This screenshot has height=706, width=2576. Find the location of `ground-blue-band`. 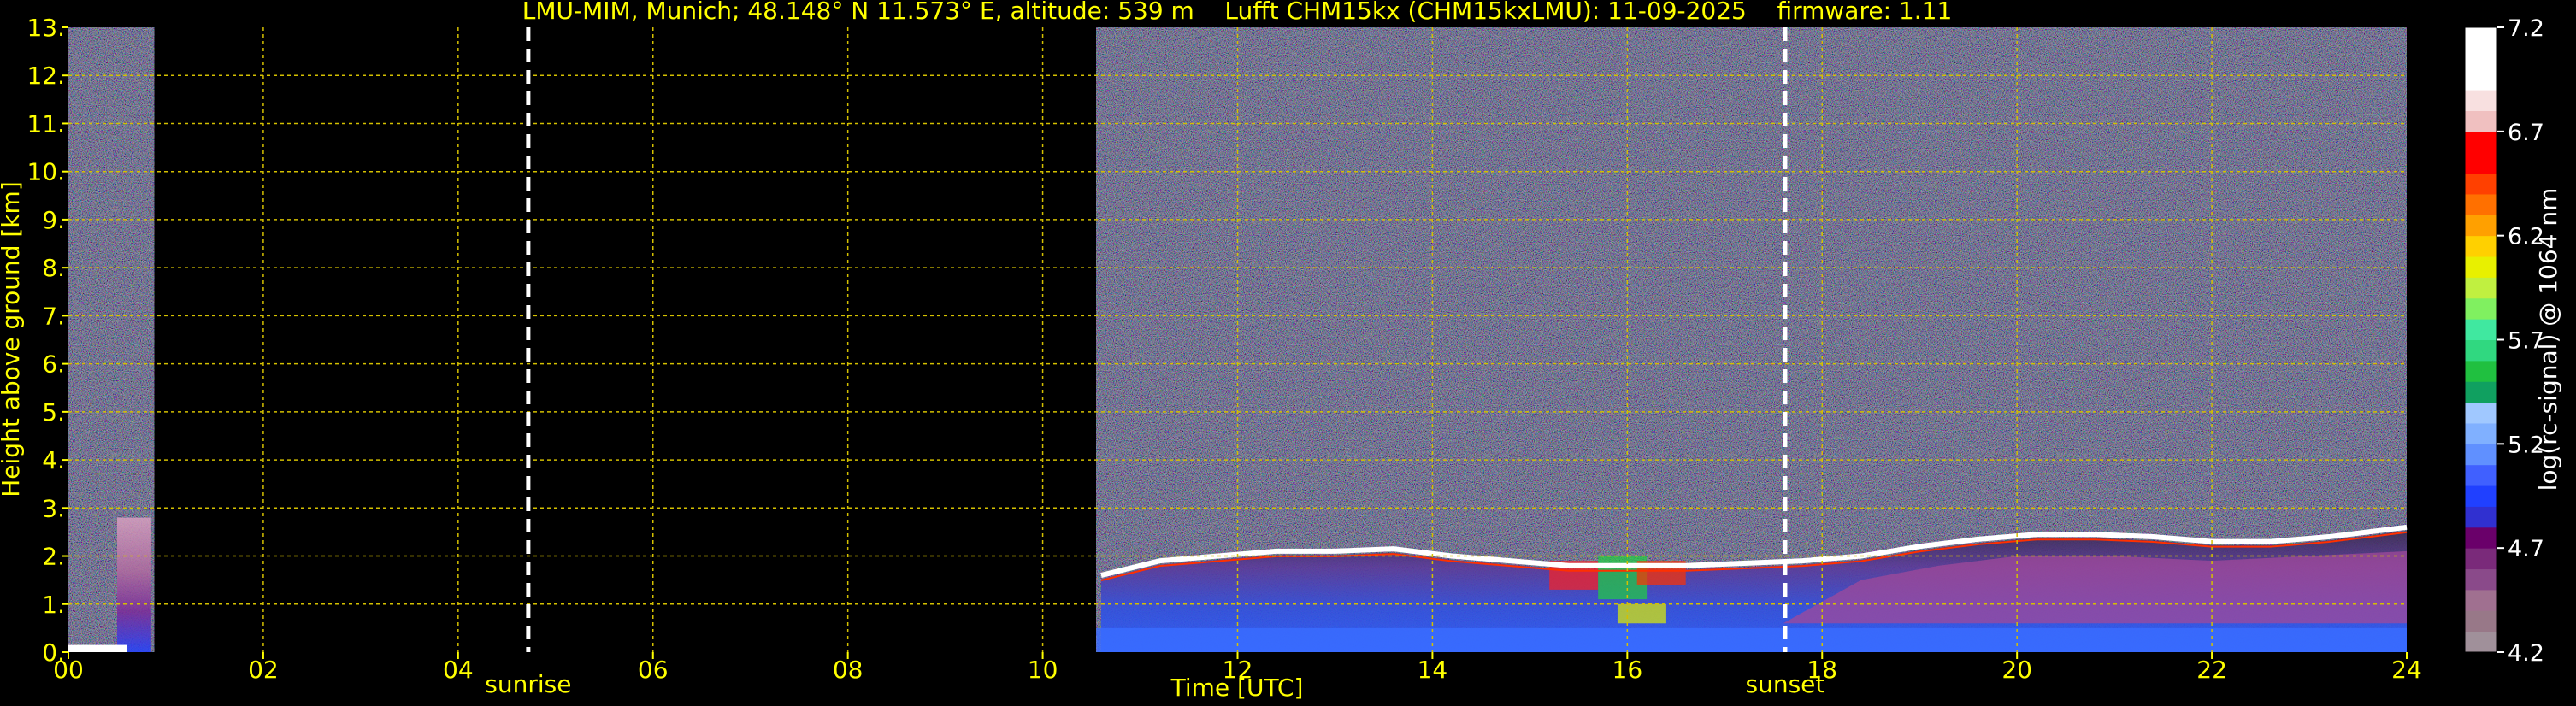

ground-blue-band is located at coordinates (1751, 639).